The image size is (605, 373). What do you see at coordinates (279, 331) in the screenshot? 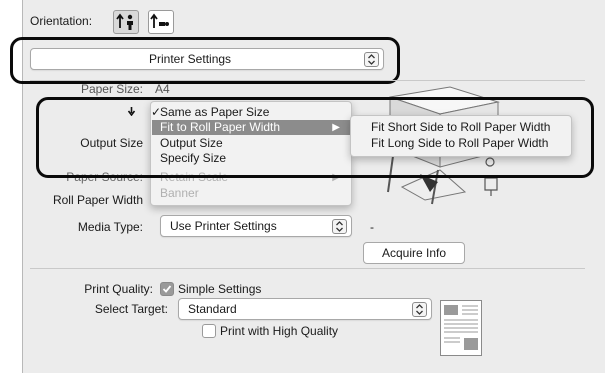
I see `high-quality-label: Print with High Quality` at bounding box center [279, 331].